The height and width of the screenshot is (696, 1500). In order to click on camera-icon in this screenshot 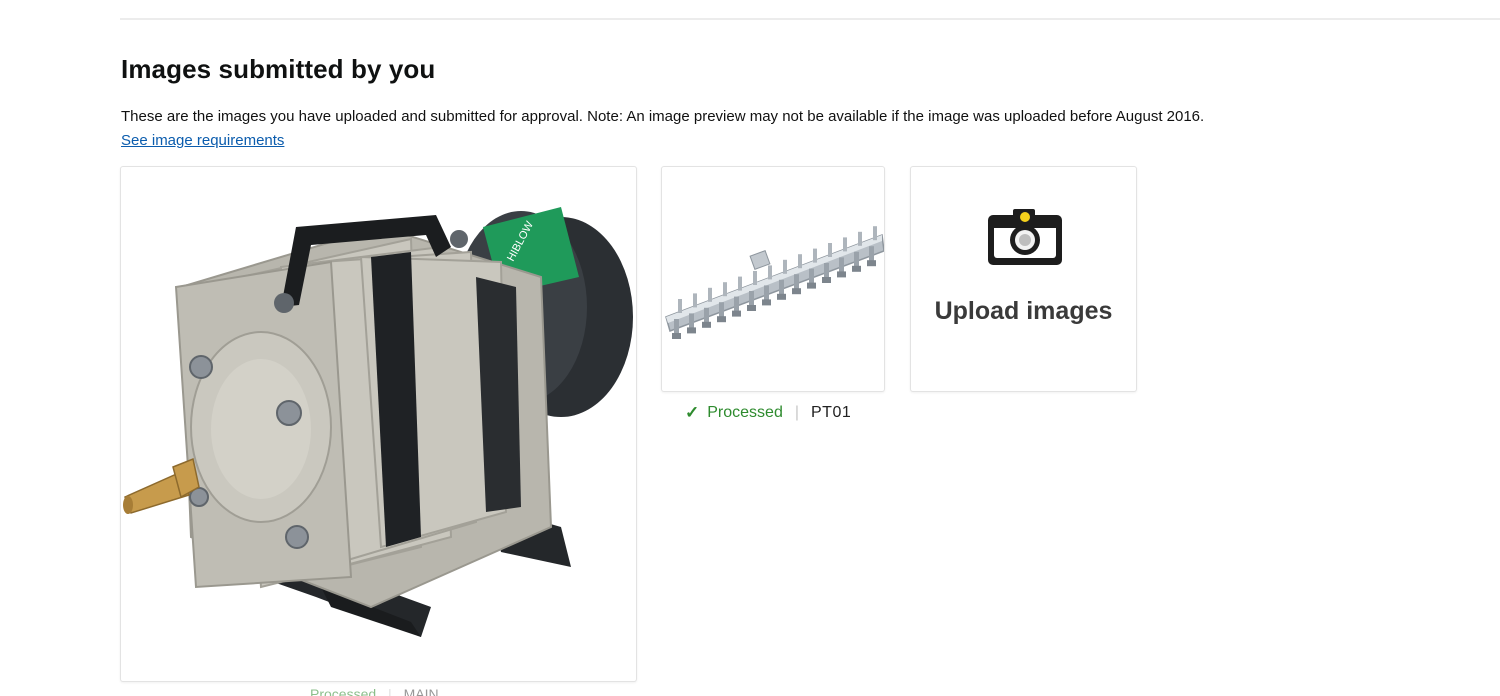, I will do `click(1025, 237)`.